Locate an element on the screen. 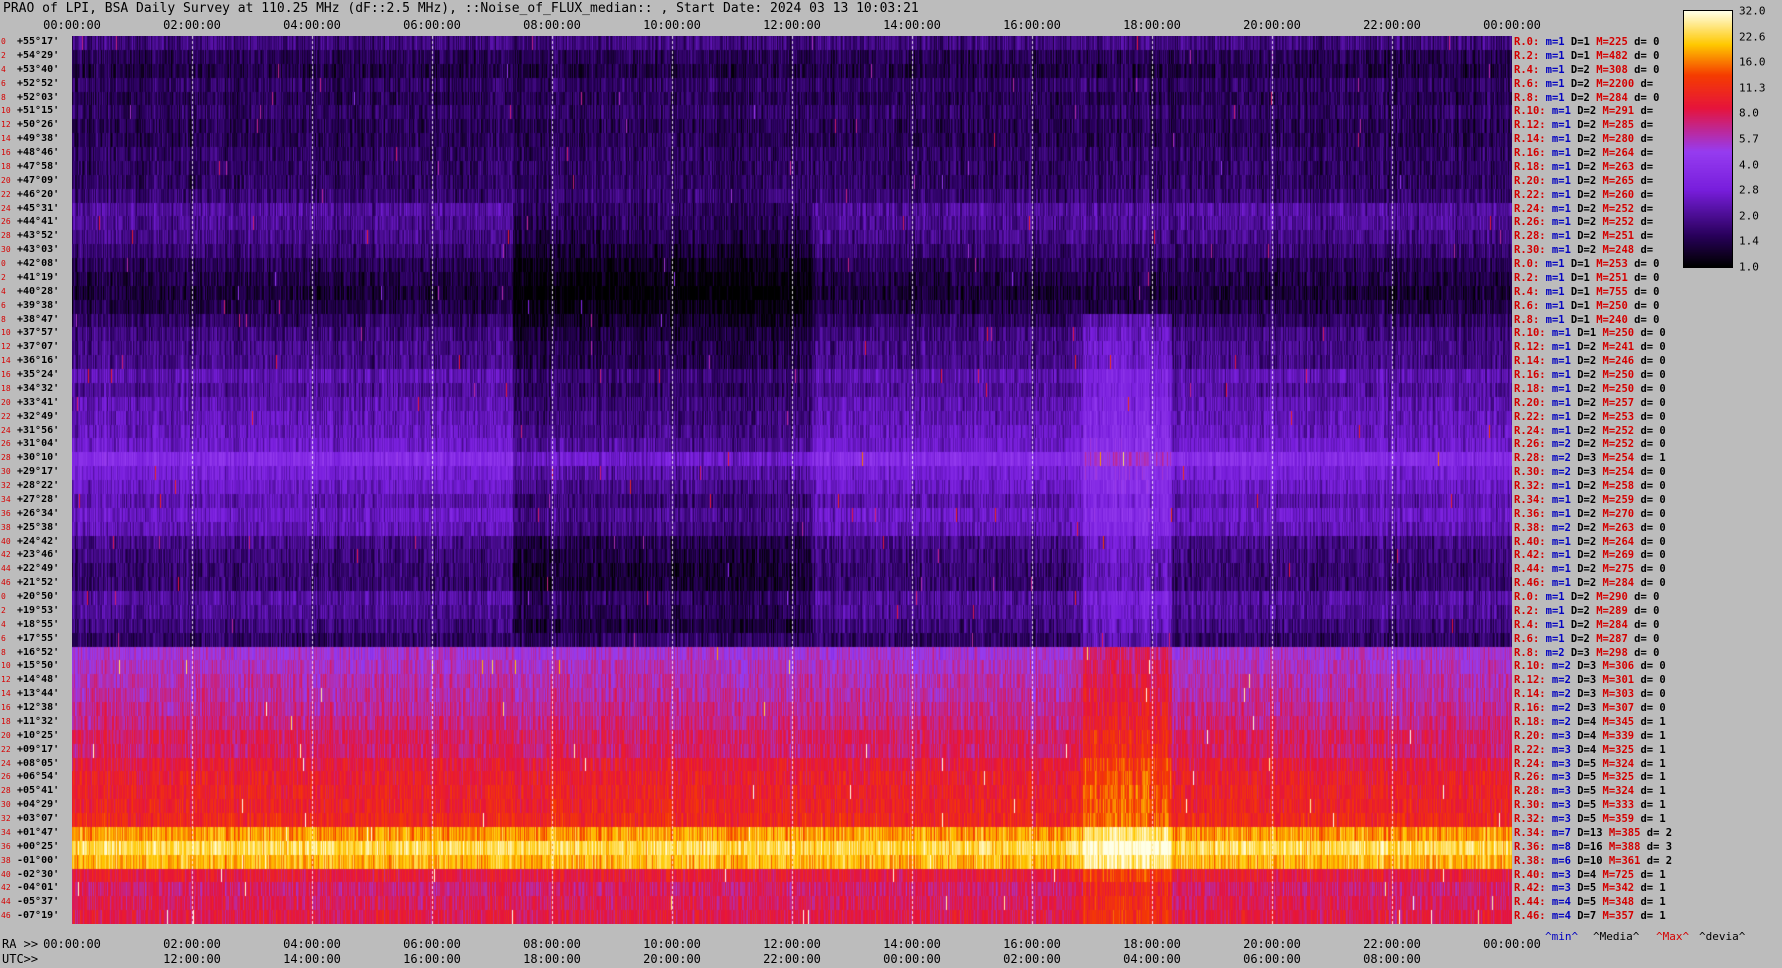 The height and width of the screenshot is (968, 1782). row-stat: R.34: m=1 D=2 M=259 d= 0 is located at coordinates (1590, 500).